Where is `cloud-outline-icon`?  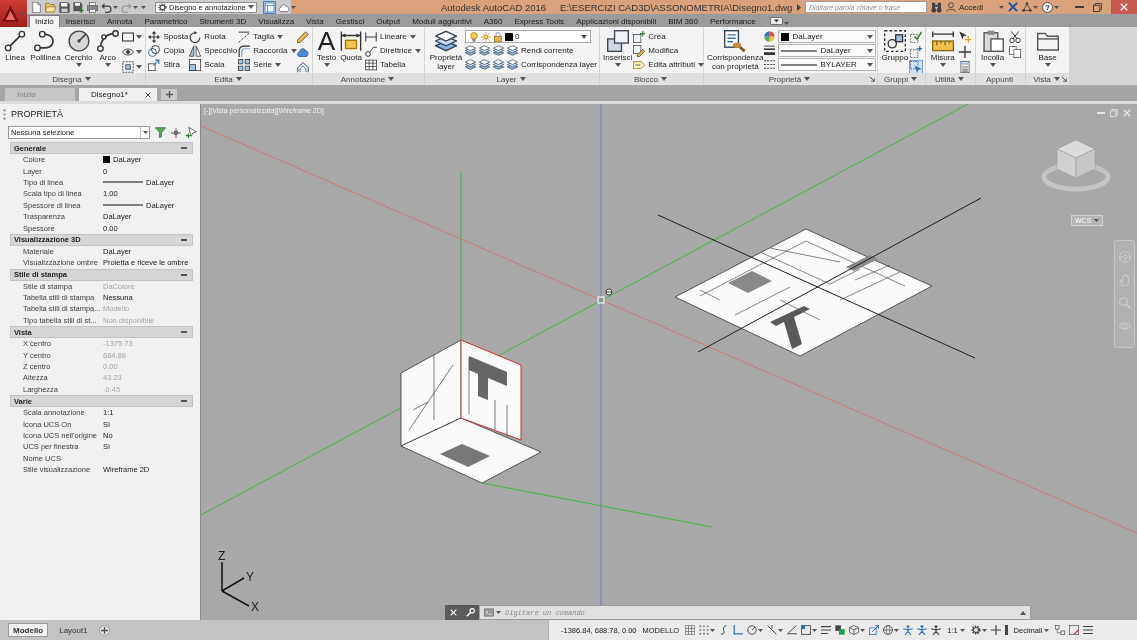
cloud-outline-icon is located at coordinates (283, 7).